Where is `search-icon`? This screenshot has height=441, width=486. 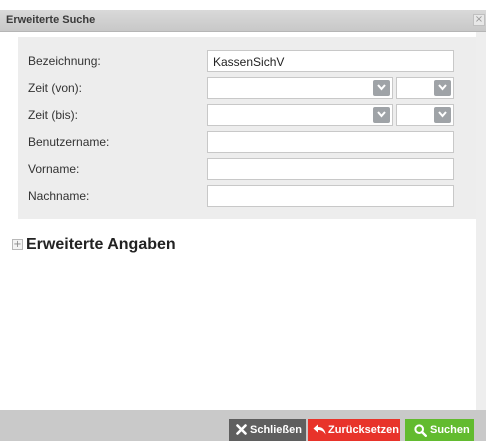
search-icon is located at coordinates (420, 432).